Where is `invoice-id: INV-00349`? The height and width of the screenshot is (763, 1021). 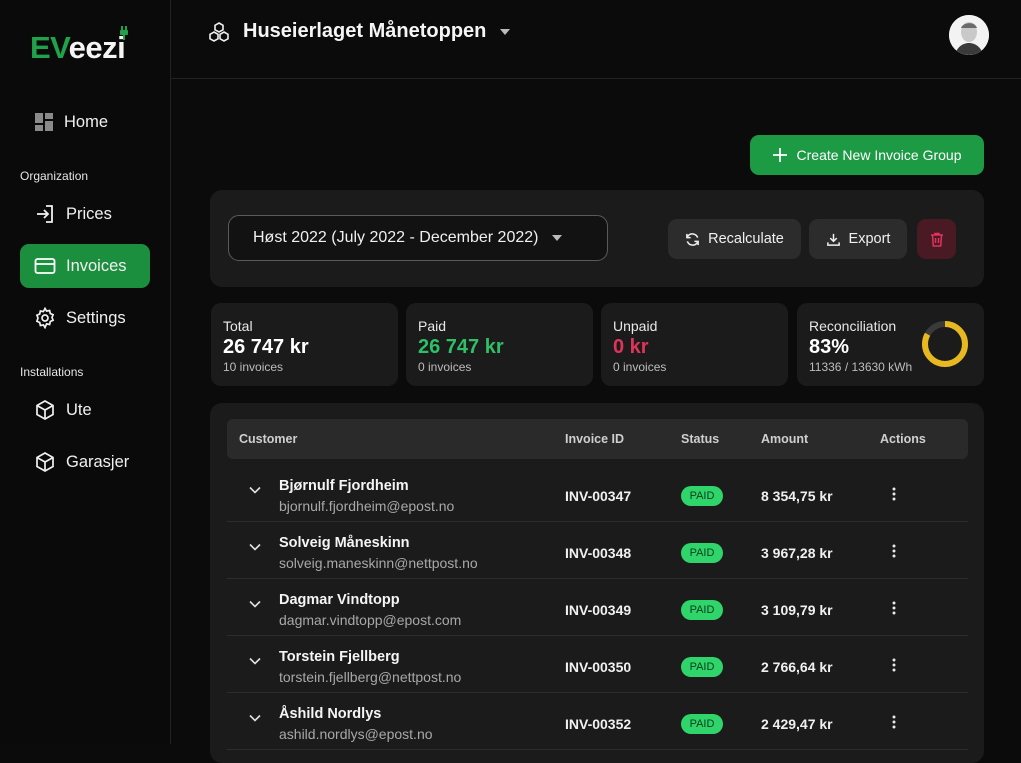 invoice-id: INV-00349 is located at coordinates (598, 610).